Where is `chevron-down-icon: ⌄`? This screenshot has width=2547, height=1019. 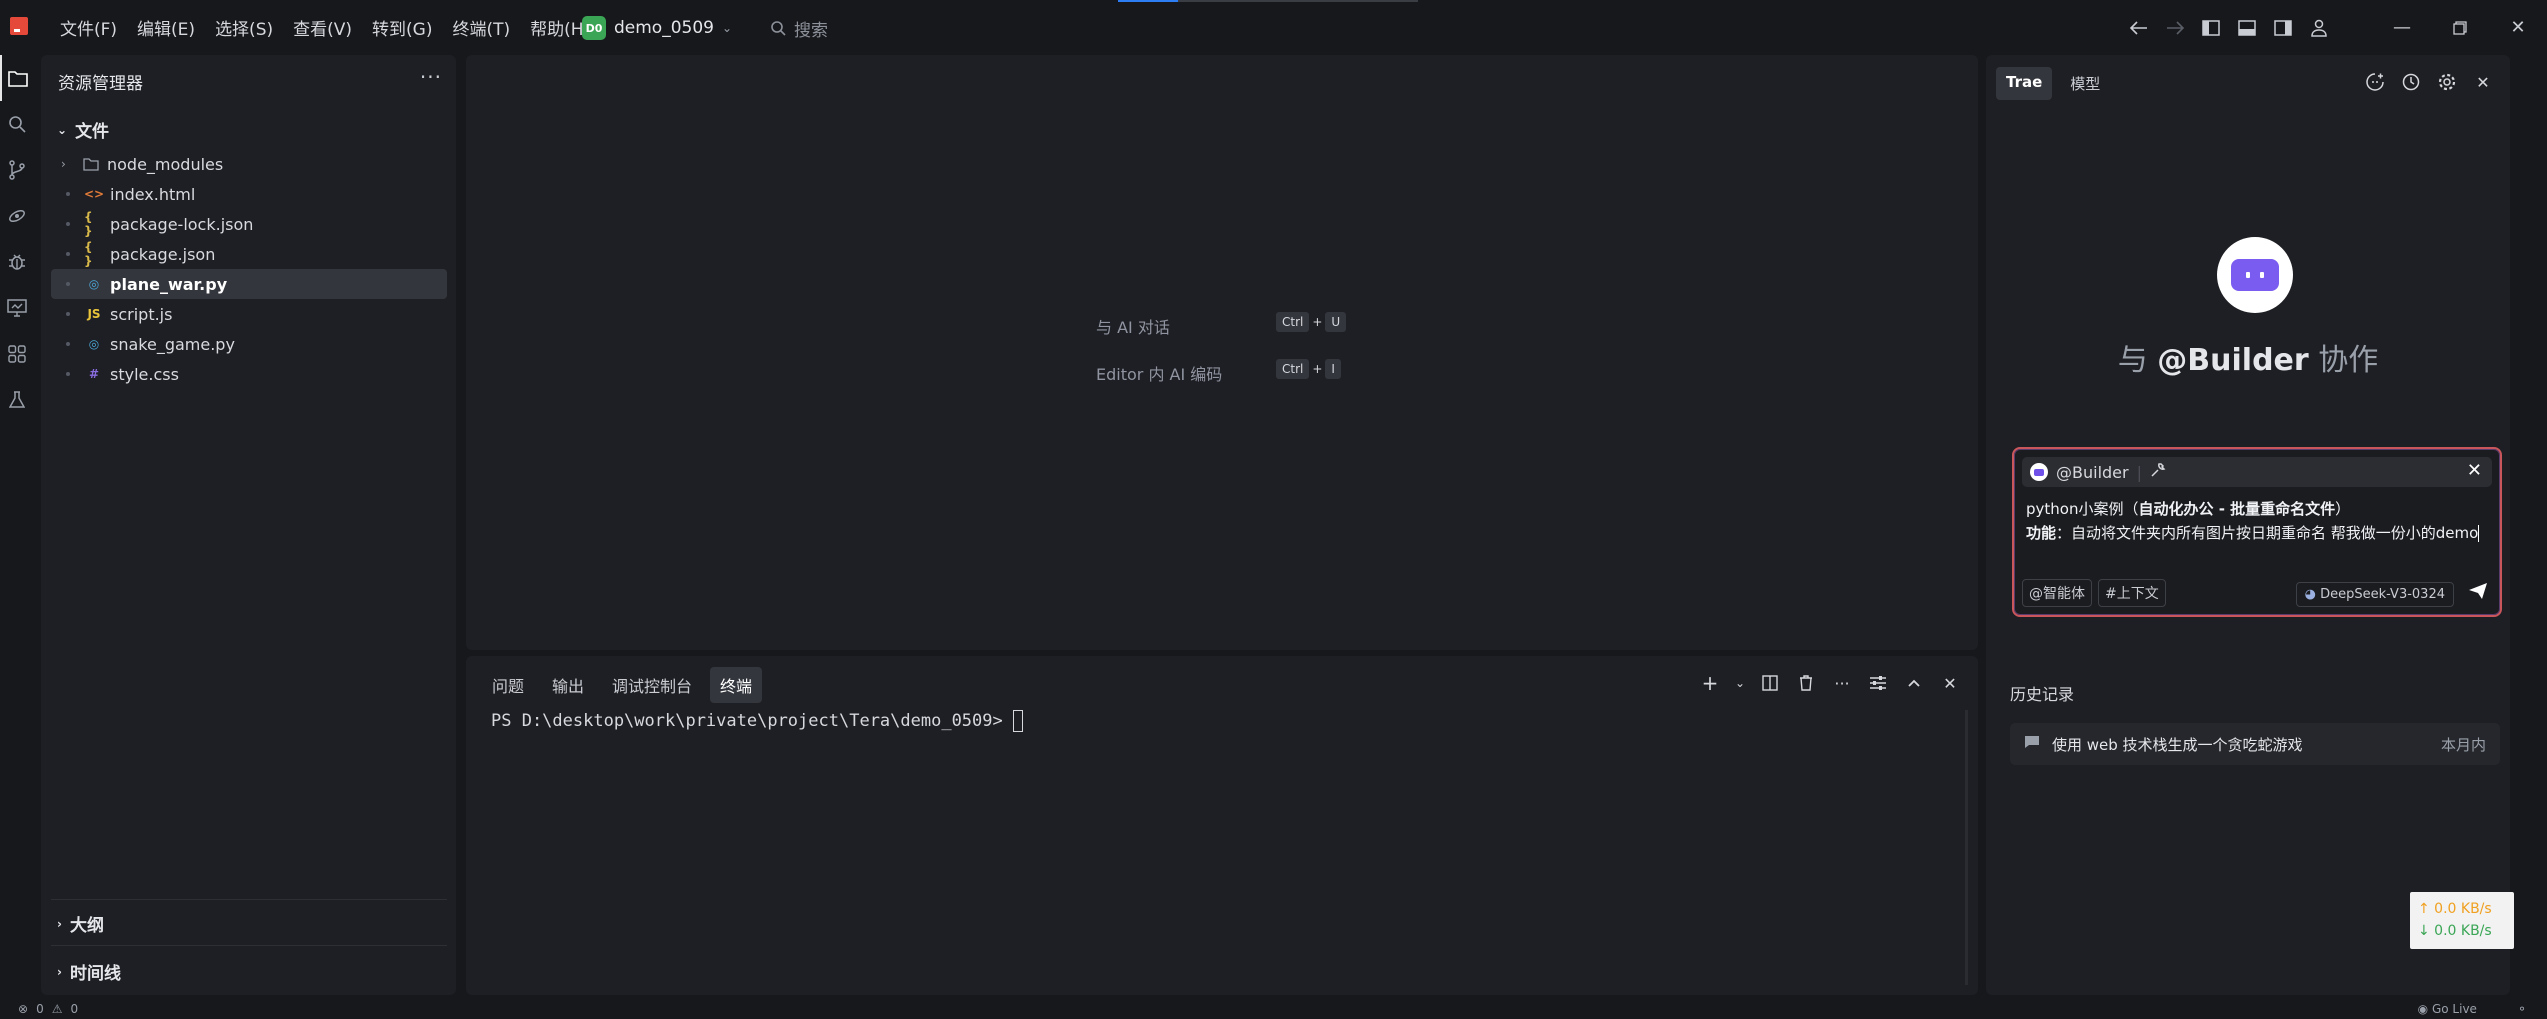 chevron-down-icon: ⌄ is located at coordinates (1740, 683).